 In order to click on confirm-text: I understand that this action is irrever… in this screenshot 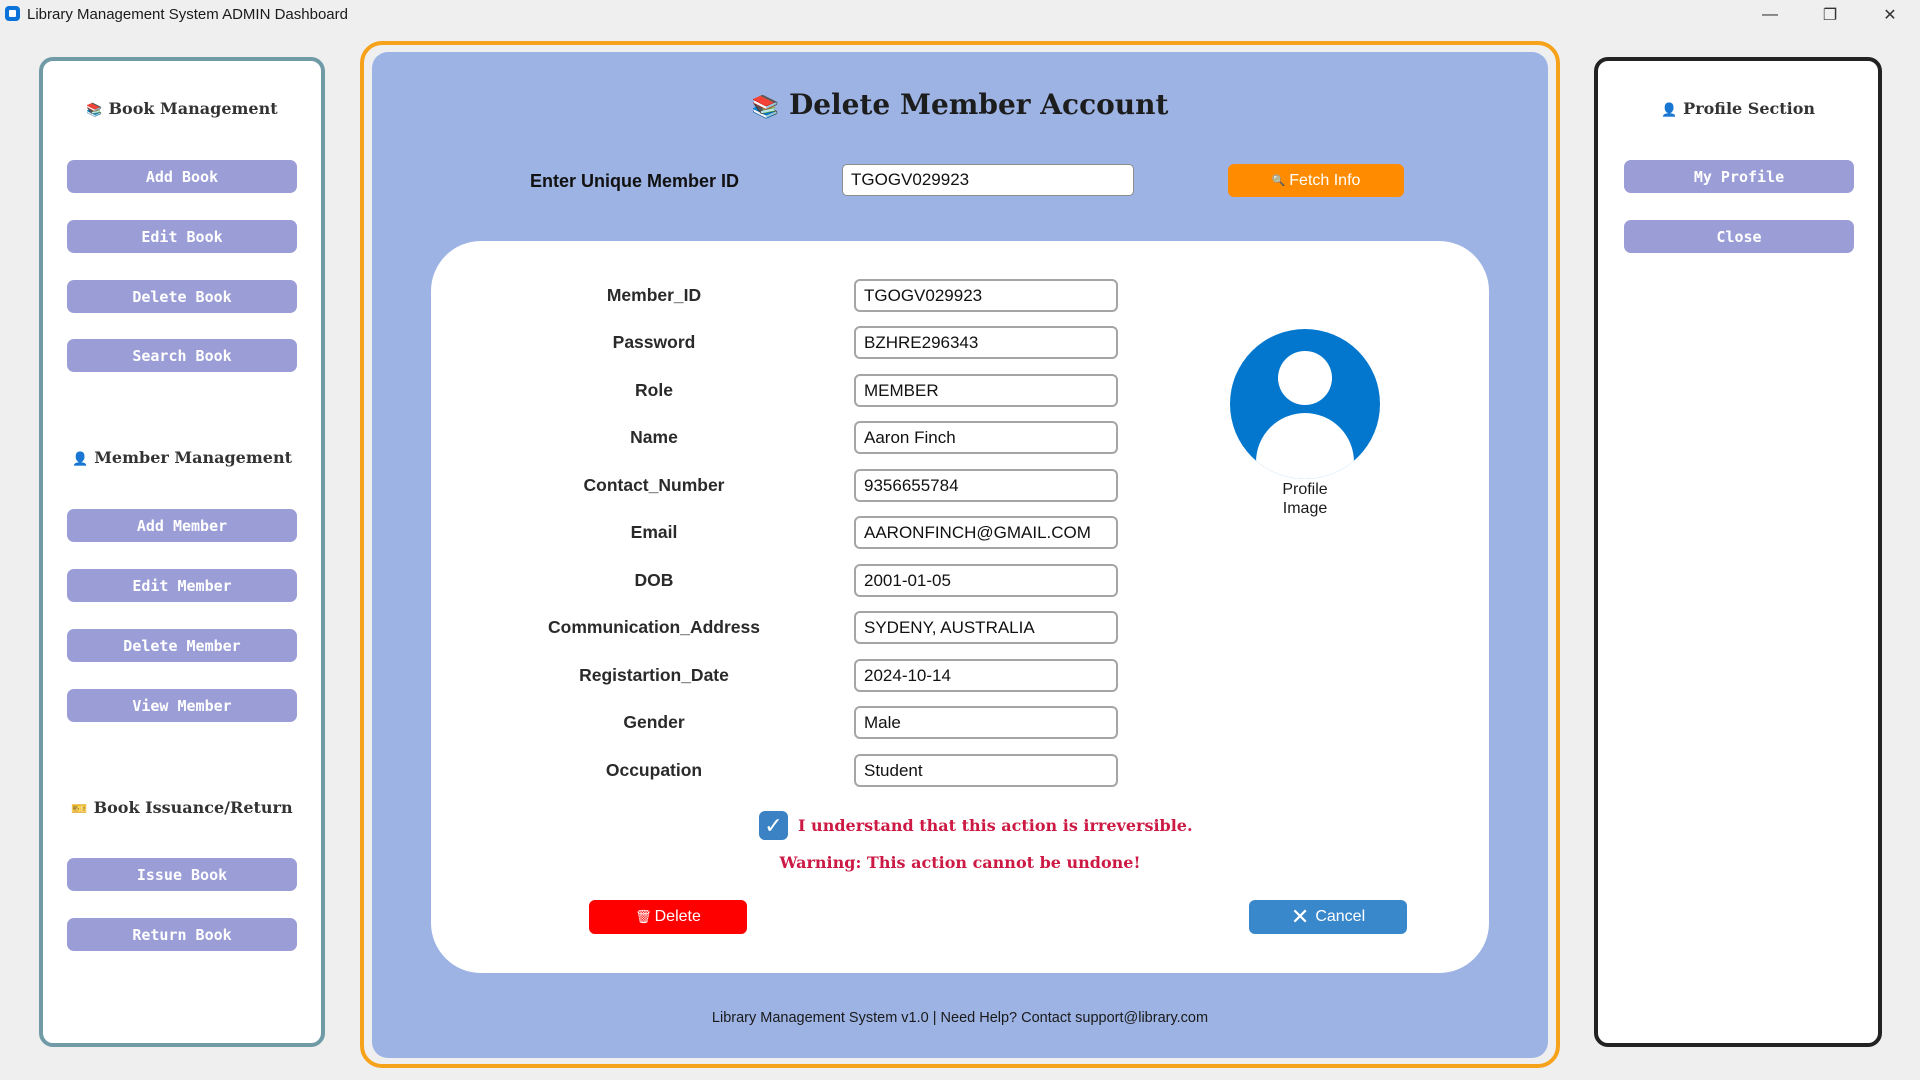, I will do `click(995, 825)`.